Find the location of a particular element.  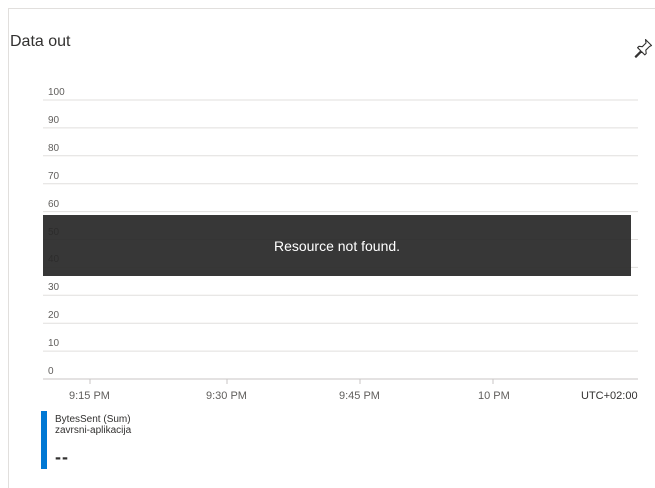

x-tick-label: 9:15 PM is located at coordinates (89, 396).